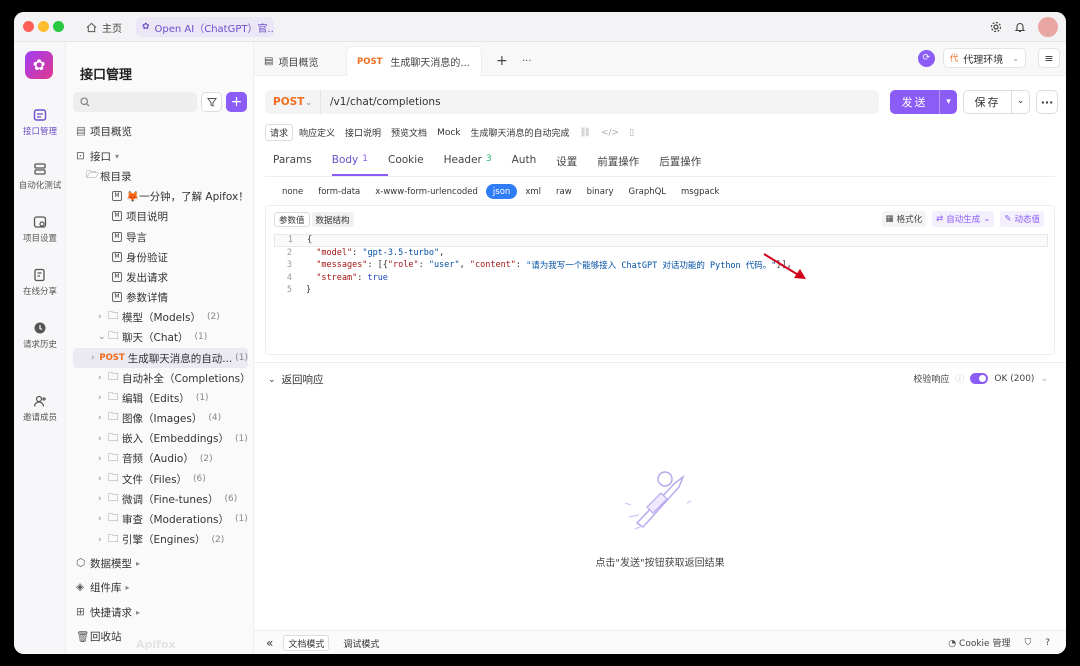  I want to click on debug-mode-button: 调试模式, so click(361, 643).